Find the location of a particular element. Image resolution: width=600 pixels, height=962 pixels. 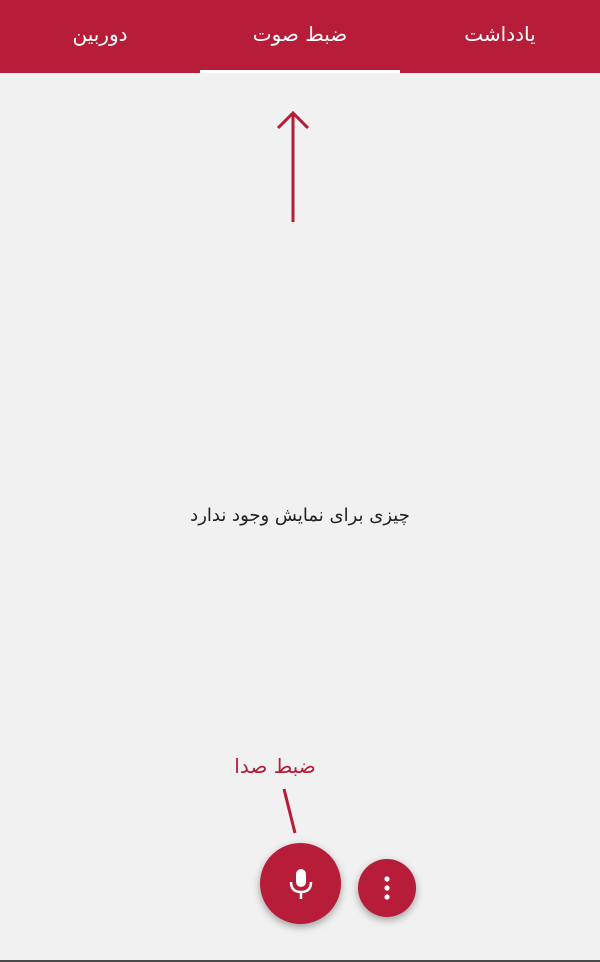

tab-notes-label: یادداشت is located at coordinates (500, 33).